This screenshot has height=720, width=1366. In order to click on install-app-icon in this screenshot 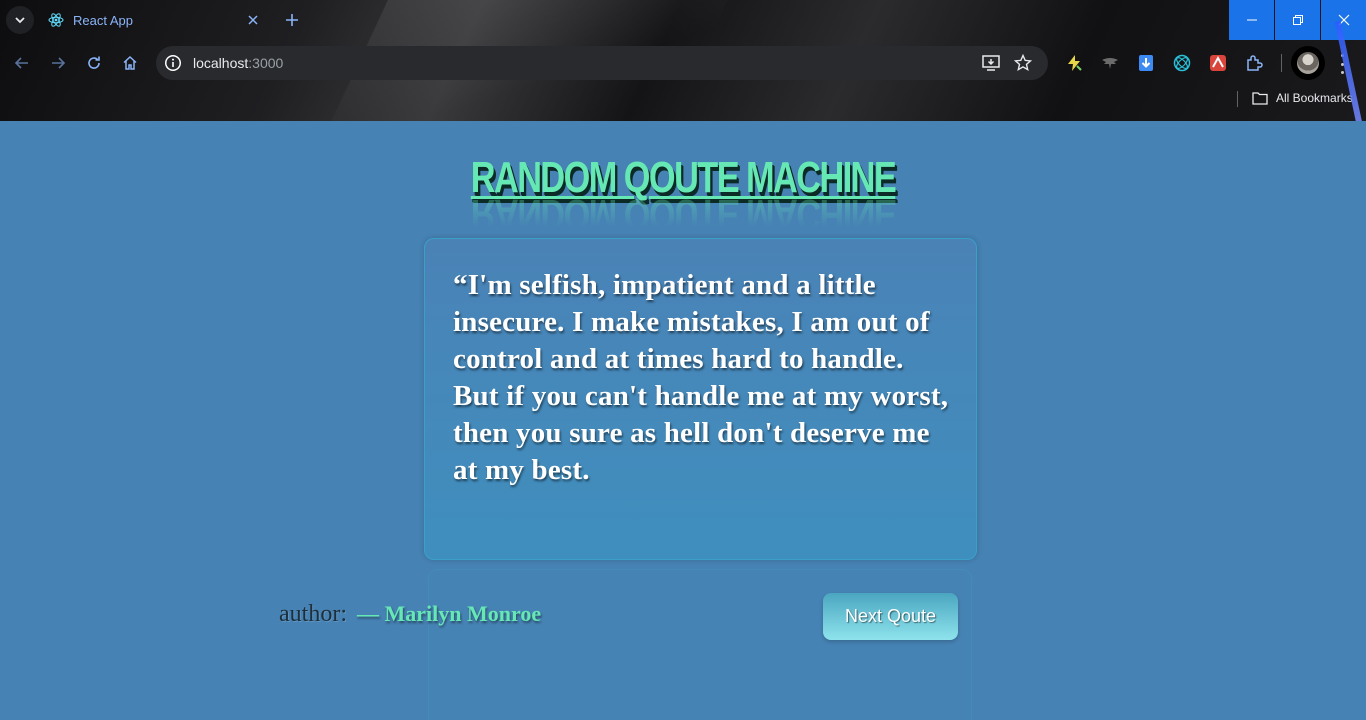, I will do `click(991, 63)`.